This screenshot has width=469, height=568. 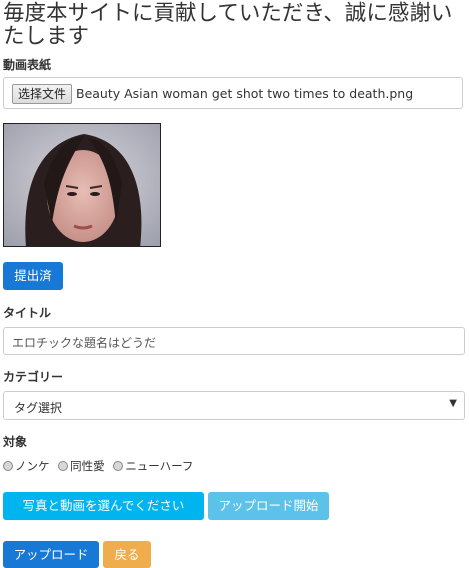 I want to click on cover-thumbnail, so click(x=82, y=185).